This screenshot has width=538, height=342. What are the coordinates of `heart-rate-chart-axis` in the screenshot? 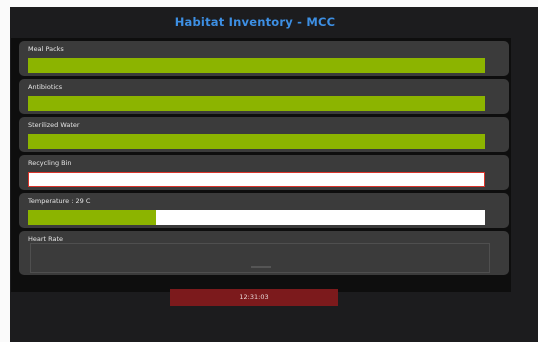 It's located at (261, 267).